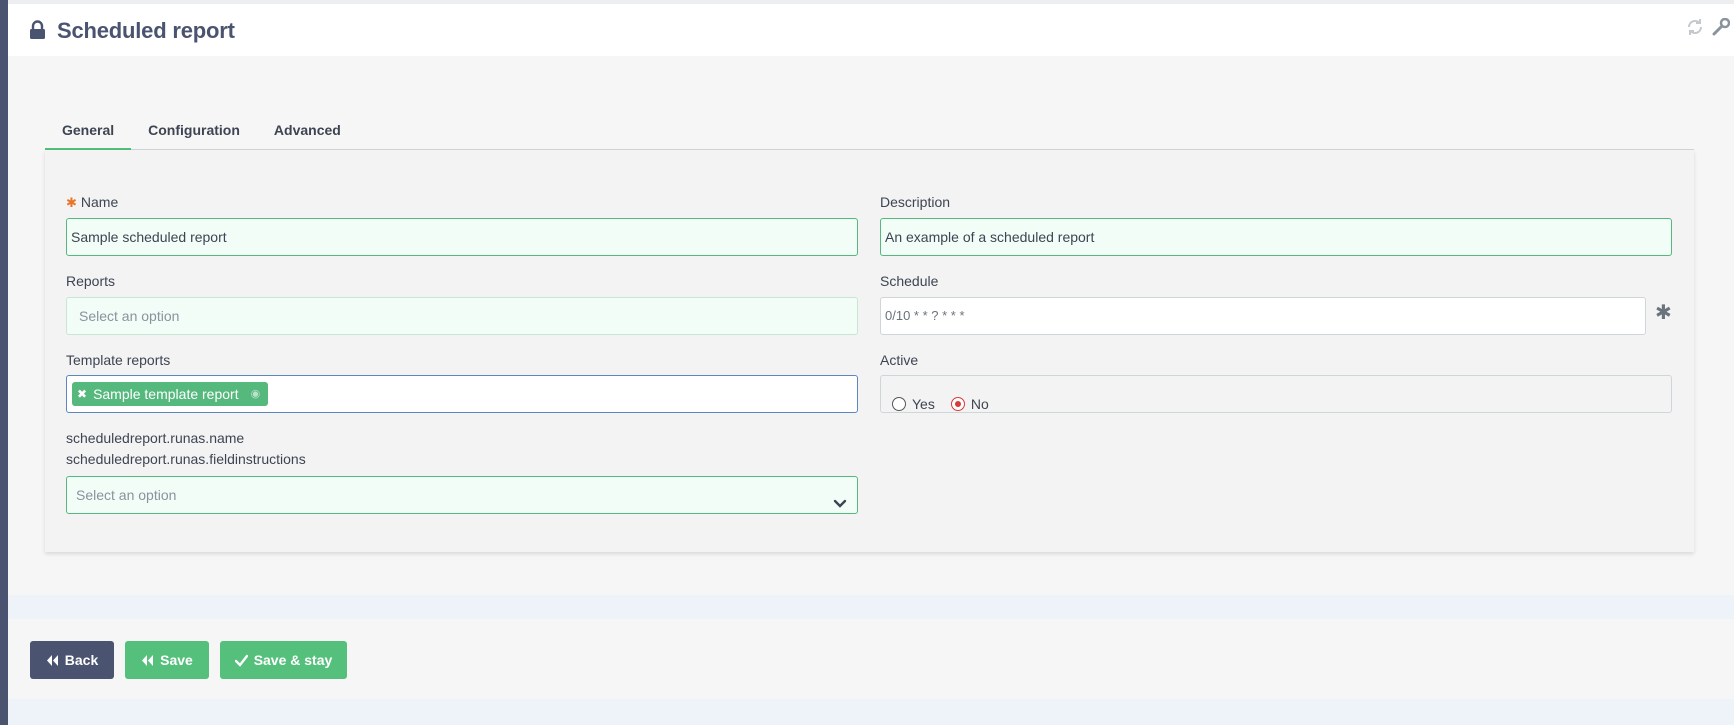  I want to click on refresh-icon, so click(1695, 27).